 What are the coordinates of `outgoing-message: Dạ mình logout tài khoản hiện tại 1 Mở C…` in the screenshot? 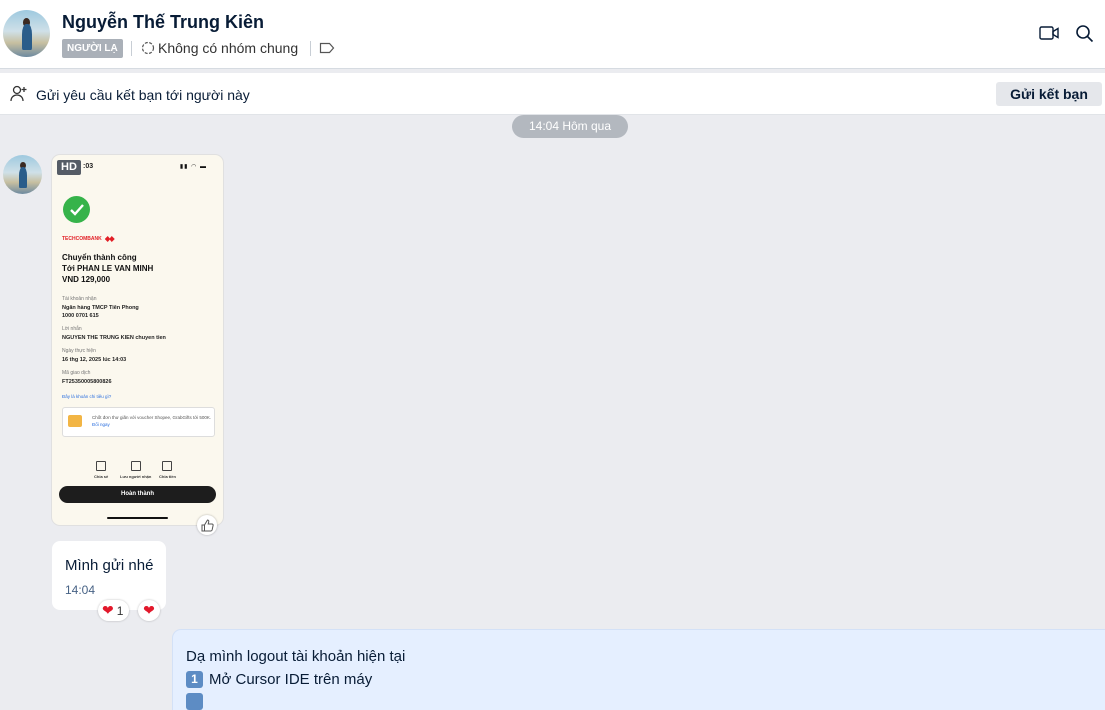 It's located at (639, 670).